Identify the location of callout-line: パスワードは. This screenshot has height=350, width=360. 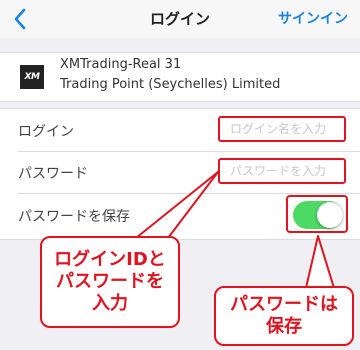
(284, 304).